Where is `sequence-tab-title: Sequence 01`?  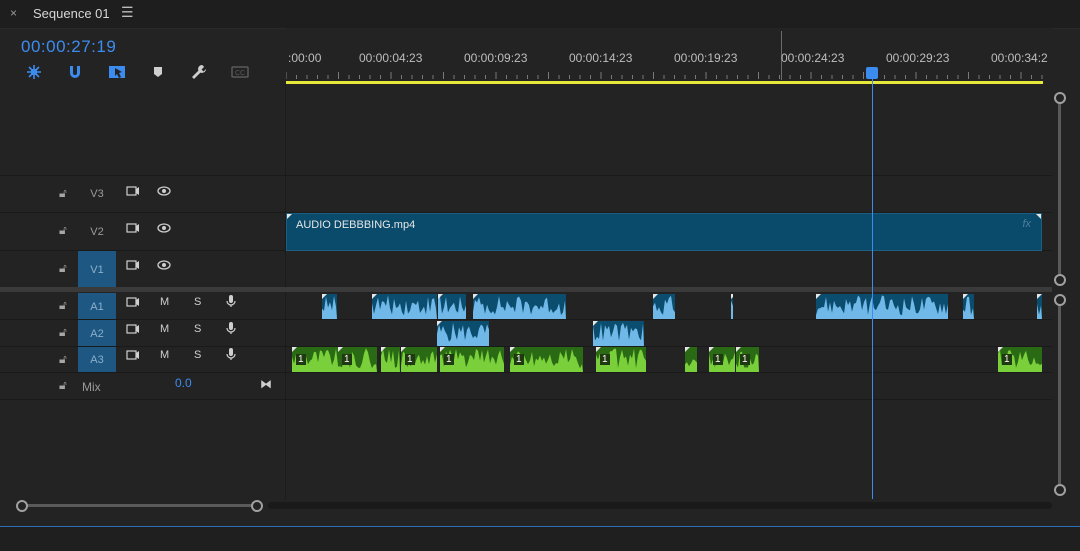 sequence-tab-title: Sequence 01 is located at coordinates (71, 13).